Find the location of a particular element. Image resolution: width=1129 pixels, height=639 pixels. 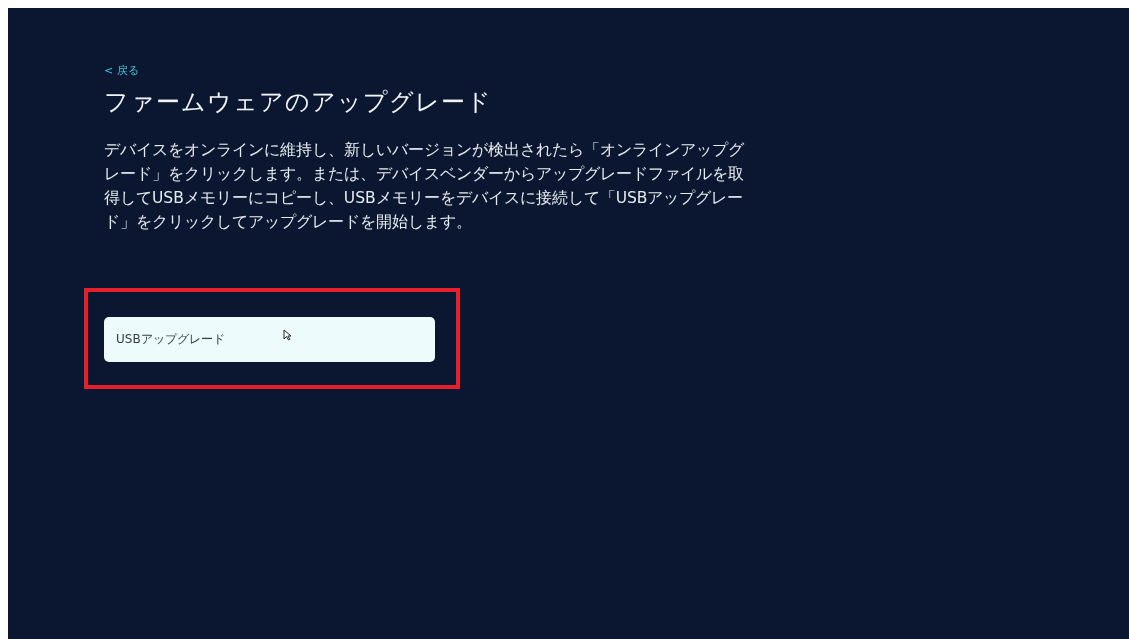

page-title: ファームウェアのアップグレード is located at coordinates (298, 102).